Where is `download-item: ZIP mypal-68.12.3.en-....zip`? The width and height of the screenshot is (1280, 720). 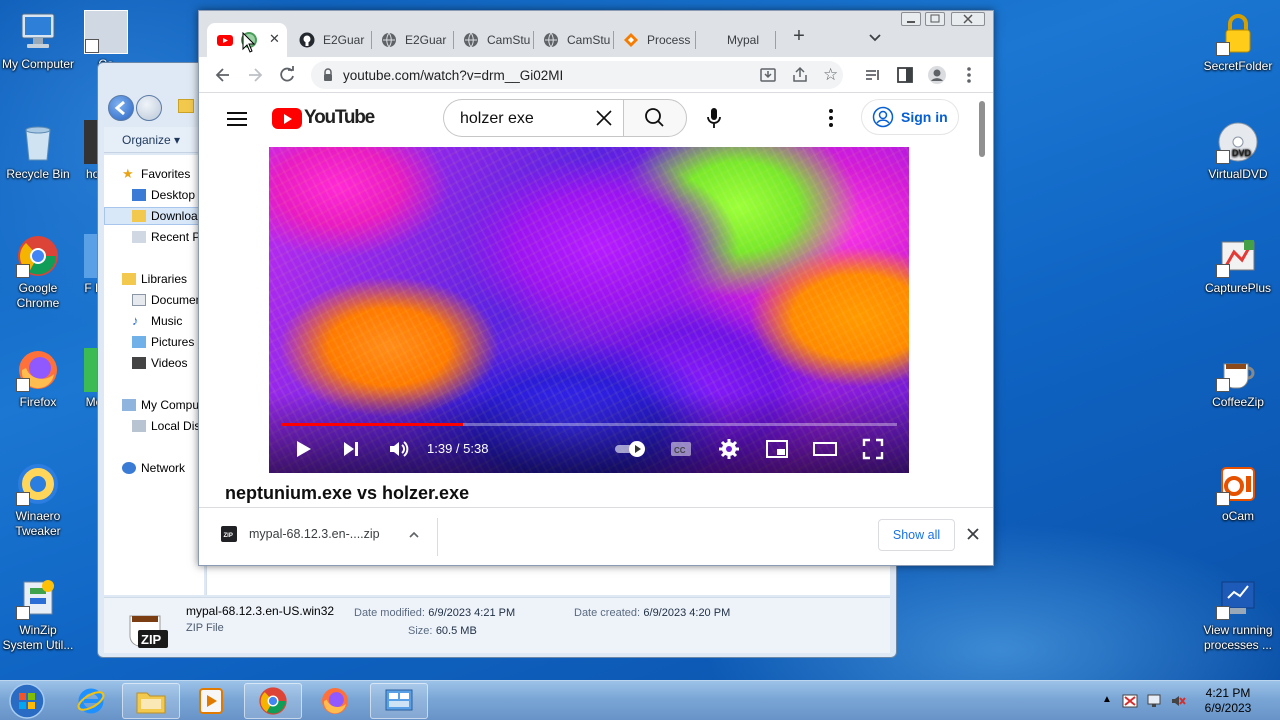
download-item: ZIP mypal-68.12.3.en-....zip is located at coordinates (300, 534).